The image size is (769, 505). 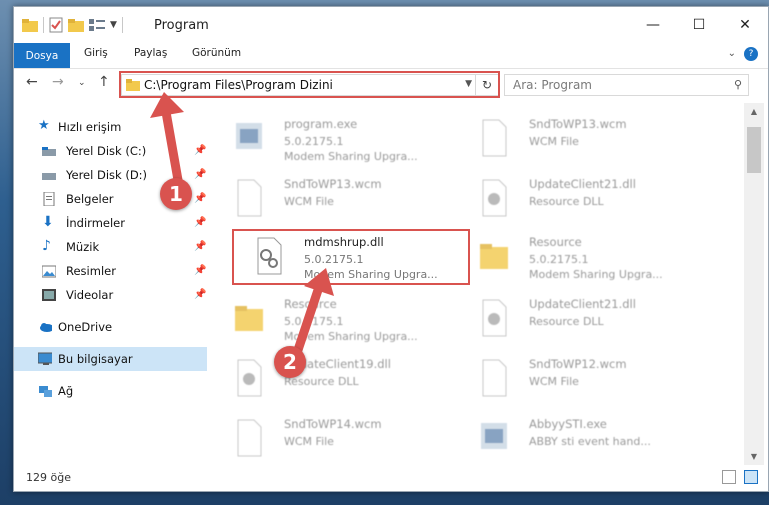 I want to click on arrow-two, so click(x=307, y=323).